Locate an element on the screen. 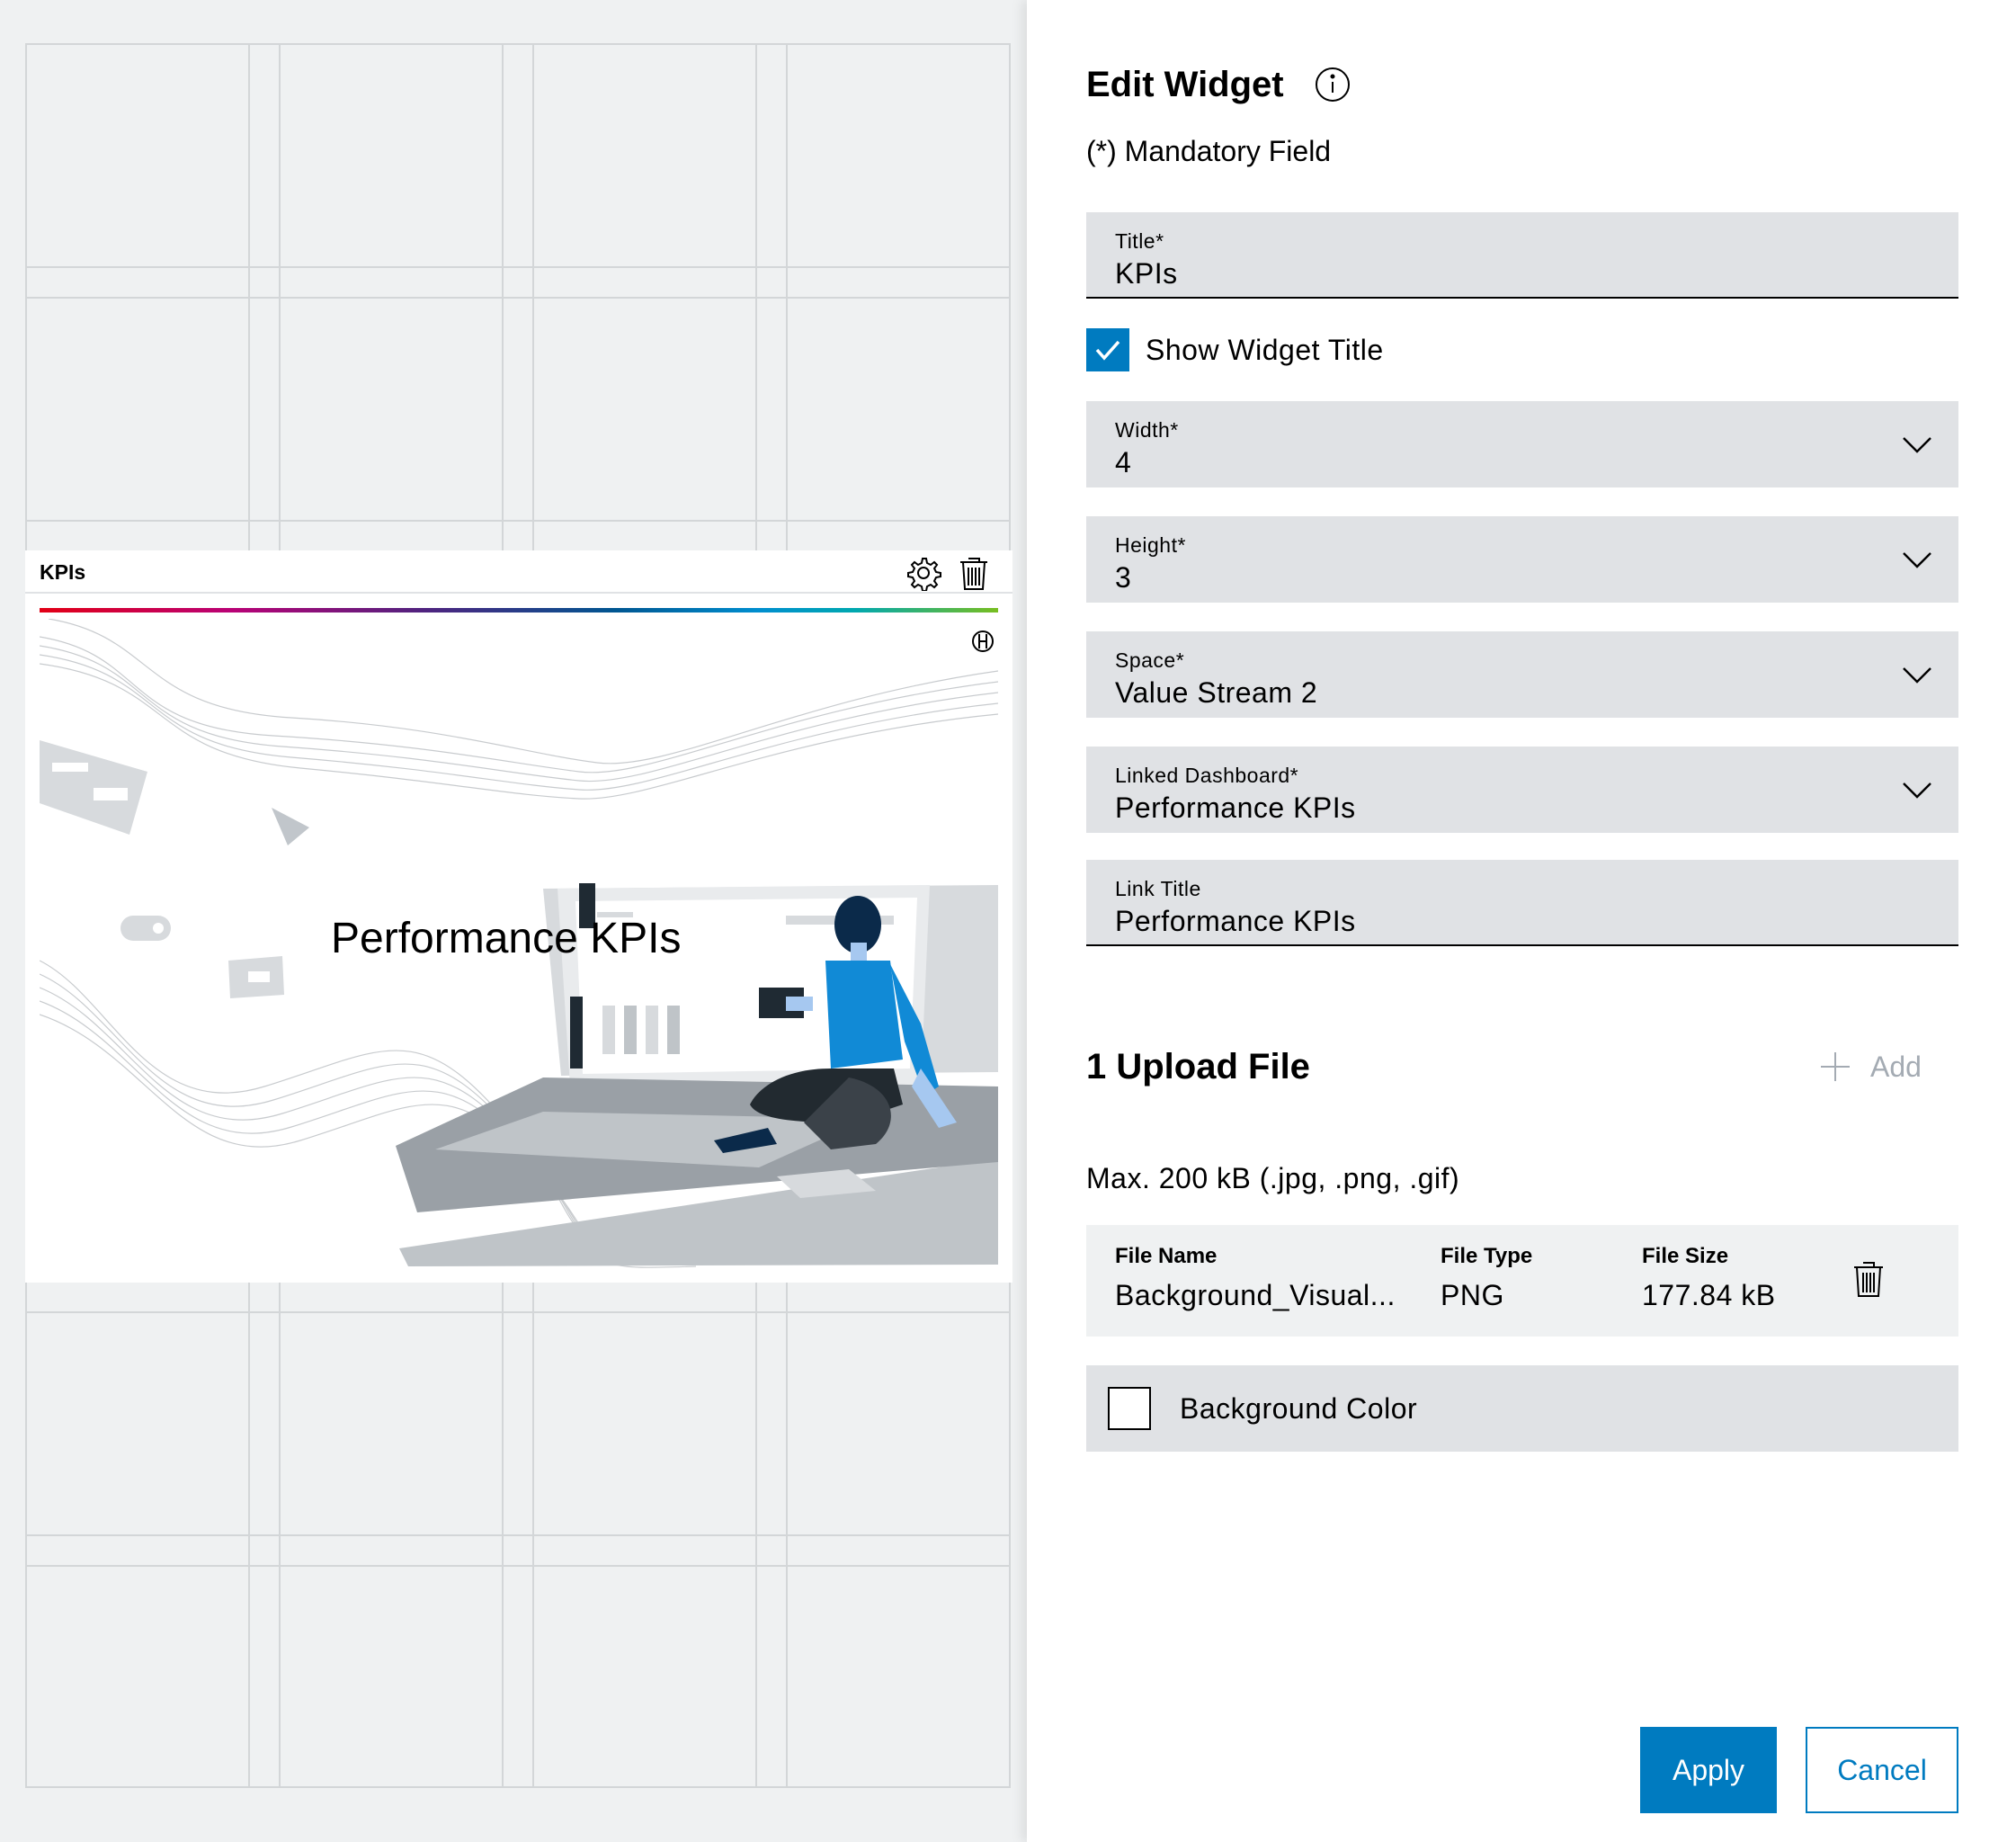 The width and height of the screenshot is (2016, 1842). file-type-column: File Type PNG is located at coordinates (1486, 1278).